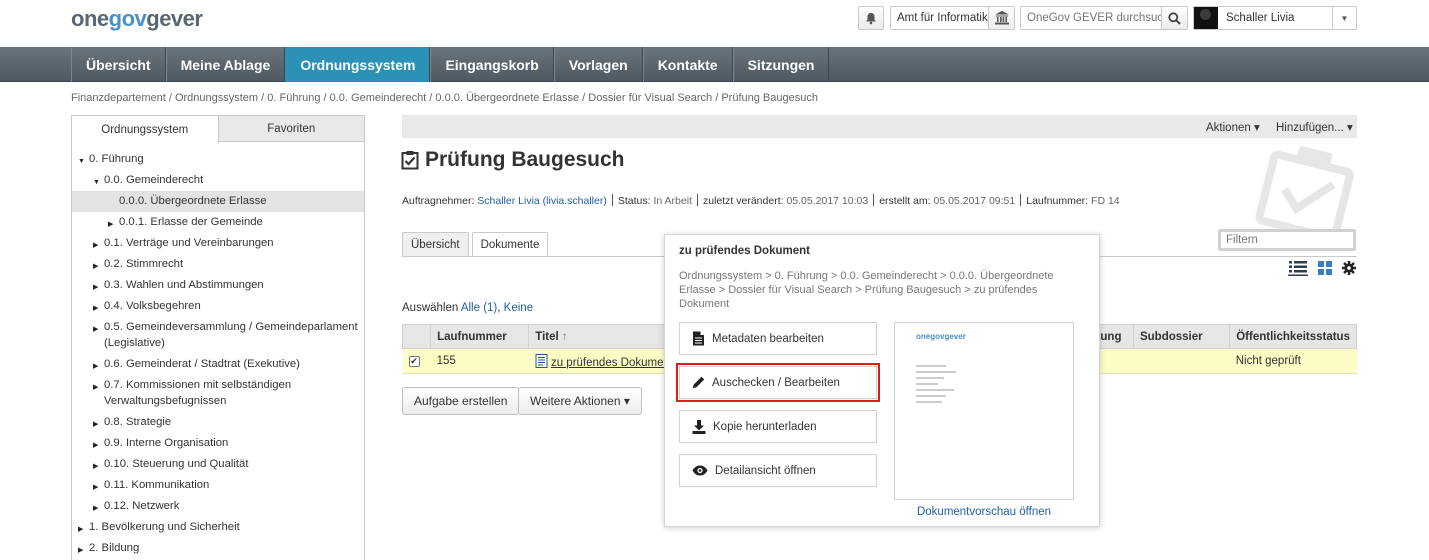 This screenshot has width=1429, height=560. I want to click on tree-node-label: 2. Bildung, so click(114, 548).